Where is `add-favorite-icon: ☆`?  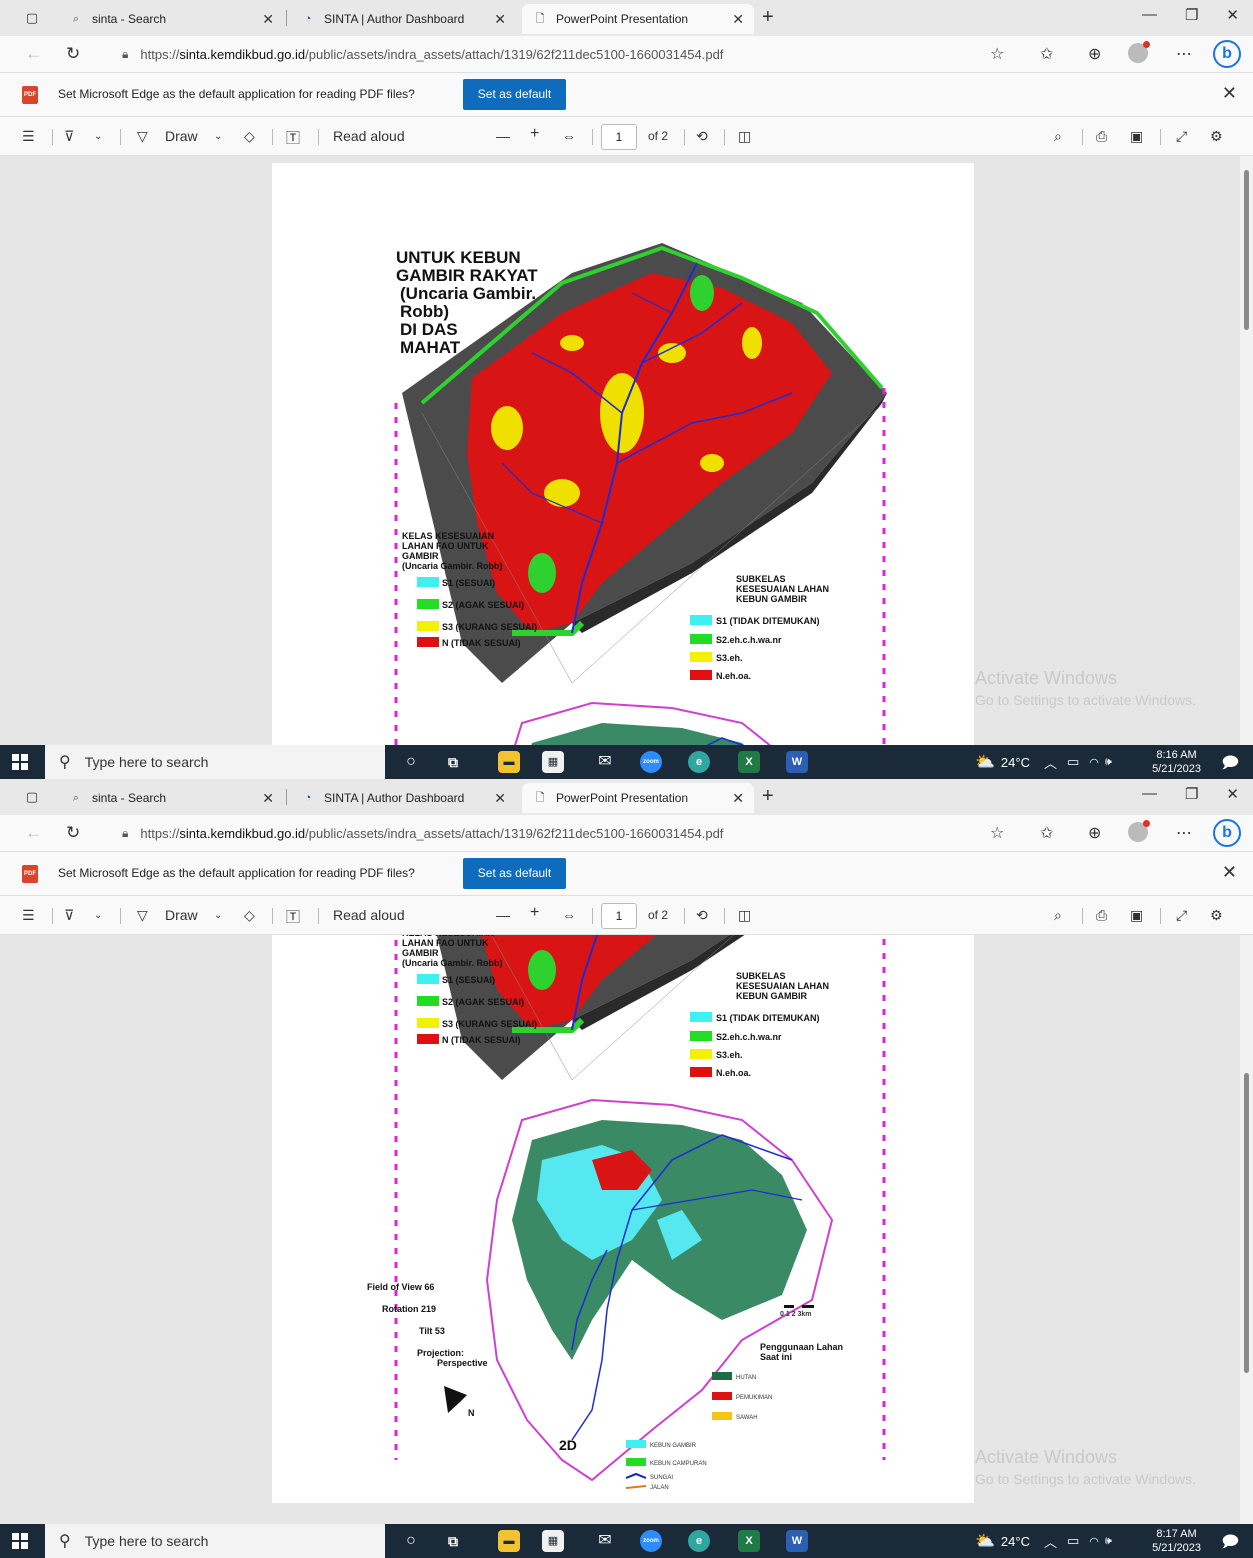
add-favorite-icon: ☆ is located at coordinates (997, 54).